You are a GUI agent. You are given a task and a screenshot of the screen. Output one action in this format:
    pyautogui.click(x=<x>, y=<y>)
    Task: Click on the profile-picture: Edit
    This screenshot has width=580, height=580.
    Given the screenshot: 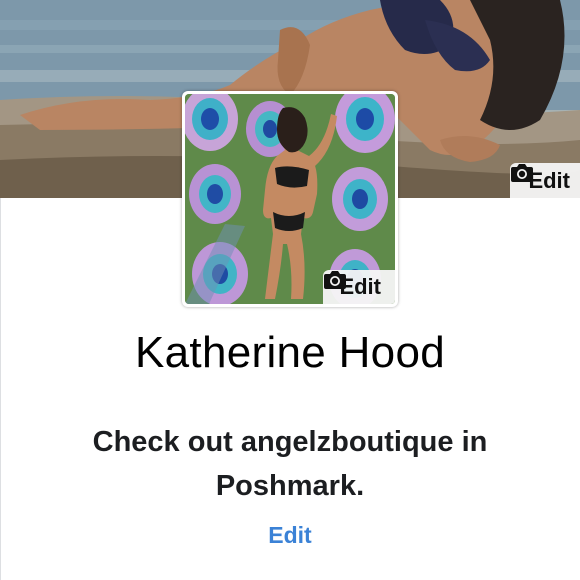 What is the action you would take?
    pyautogui.click(x=290, y=199)
    